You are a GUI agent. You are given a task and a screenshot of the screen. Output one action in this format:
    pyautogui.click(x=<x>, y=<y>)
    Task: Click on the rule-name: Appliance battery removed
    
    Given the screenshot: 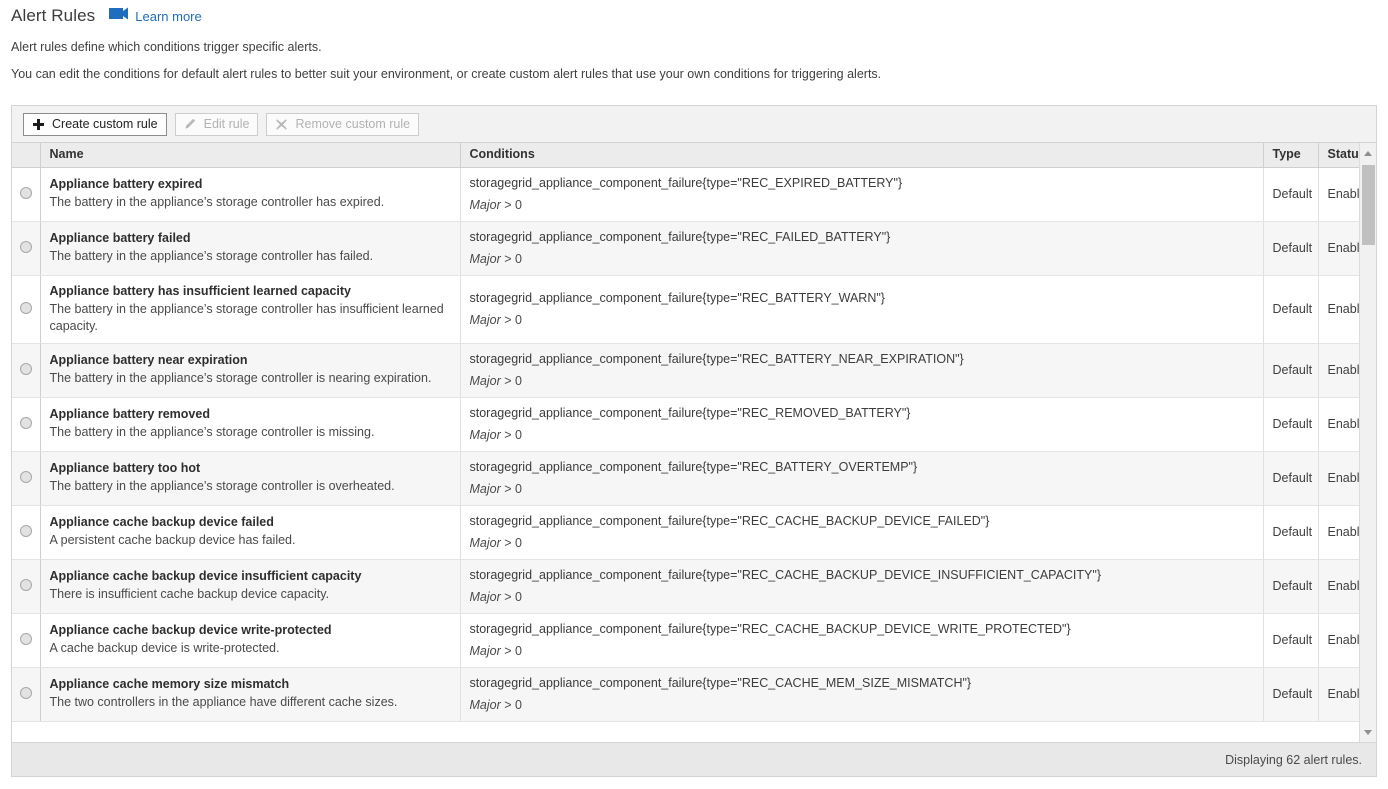 What is the action you would take?
    pyautogui.click(x=129, y=414)
    